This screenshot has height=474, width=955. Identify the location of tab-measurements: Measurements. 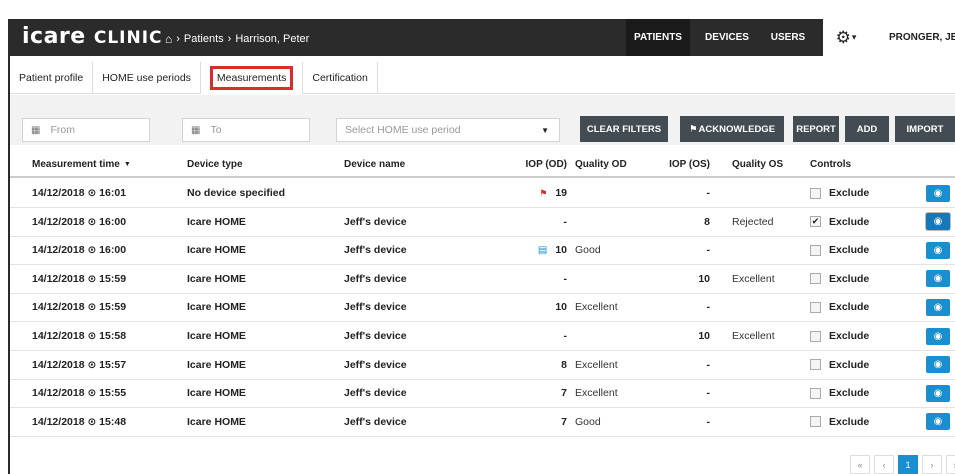
(252, 78).